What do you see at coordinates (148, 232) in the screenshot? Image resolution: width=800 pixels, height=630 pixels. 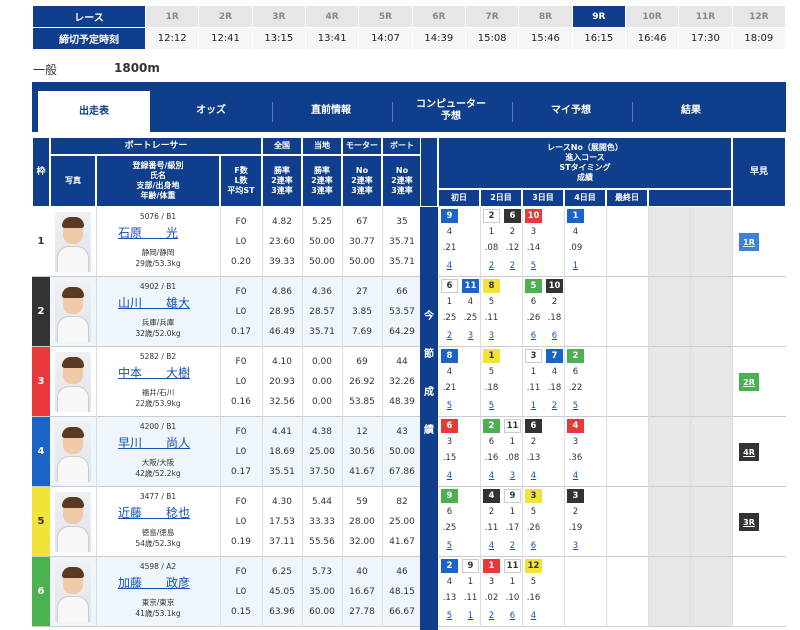 I see `racer-name-link: 石原 光` at bounding box center [148, 232].